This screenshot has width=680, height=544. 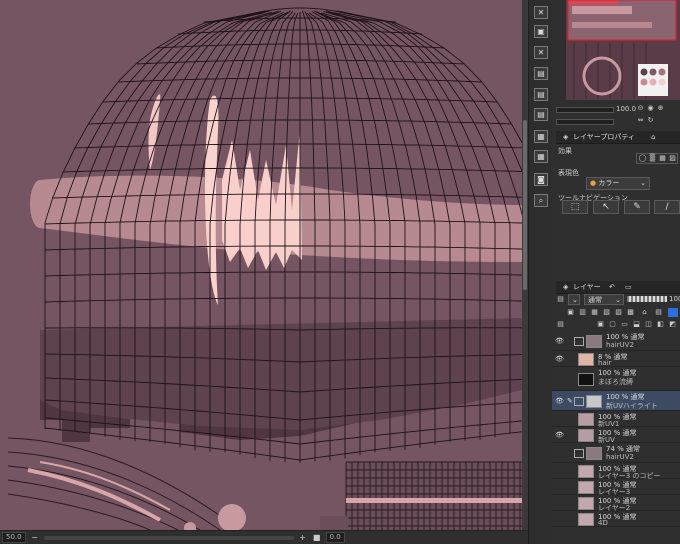 I want to click on navigator-thumbnail, so click(x=623, y=50).